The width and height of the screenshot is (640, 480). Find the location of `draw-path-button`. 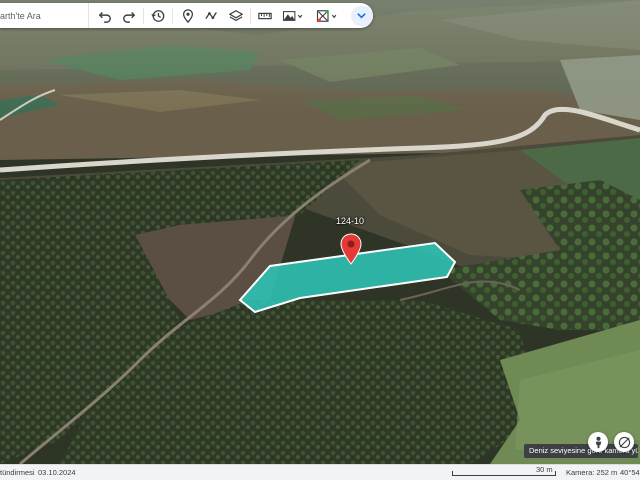

draw-path-button is located at coordinates (212, 15).